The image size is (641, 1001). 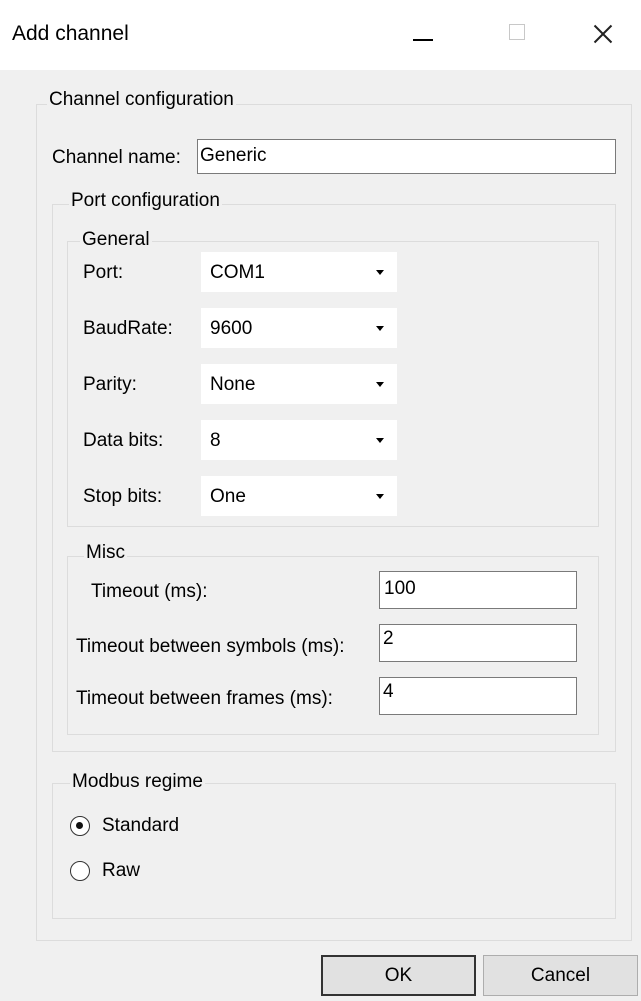 What do you see at coordinates (400, 588) in the screenshot?
I see `timeout-value: 100` at bounding box center [400, 588].